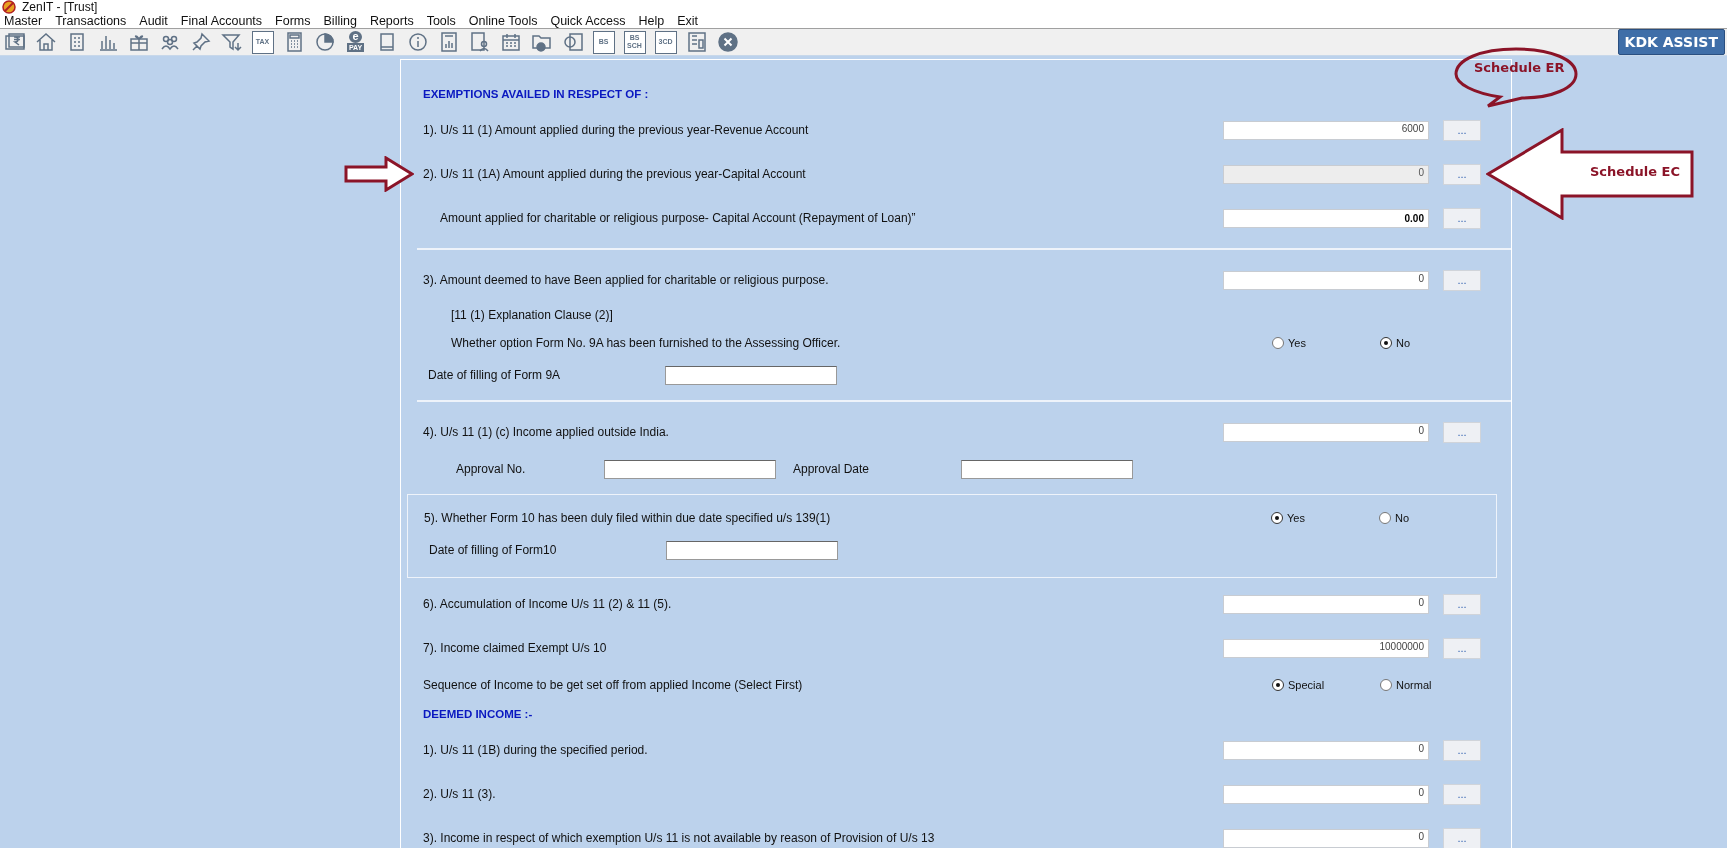 The width and height of the screenshot is (1727, 848). What do you see at coordinates (60, 7) in the screenshot?
I see `window-title: ZenIT - [Trust]` at bounding box center [60, 7].